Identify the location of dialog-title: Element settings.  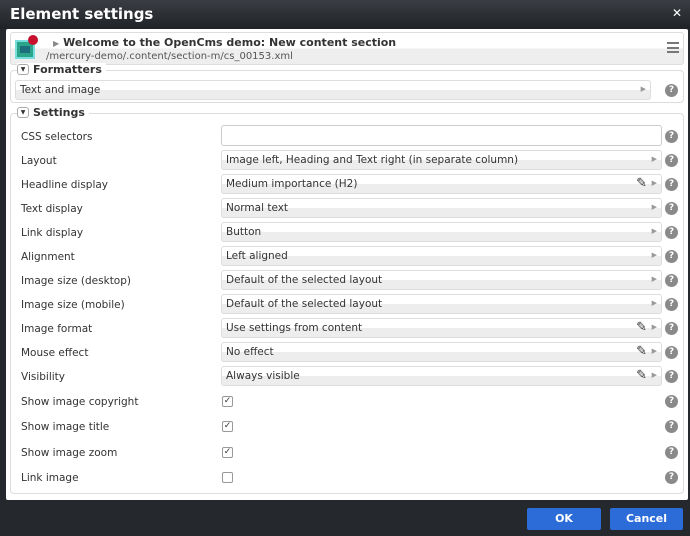
(82, 14).